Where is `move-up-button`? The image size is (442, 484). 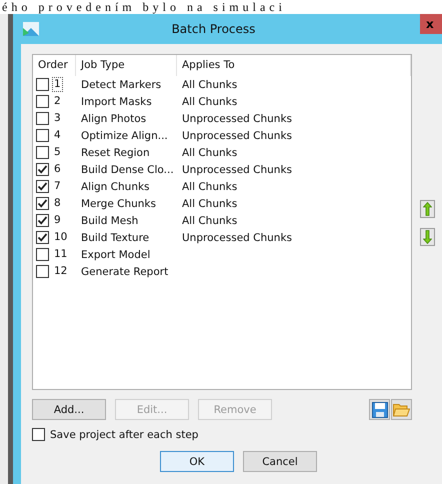
move-up-button is located at coordinates (427, 209).